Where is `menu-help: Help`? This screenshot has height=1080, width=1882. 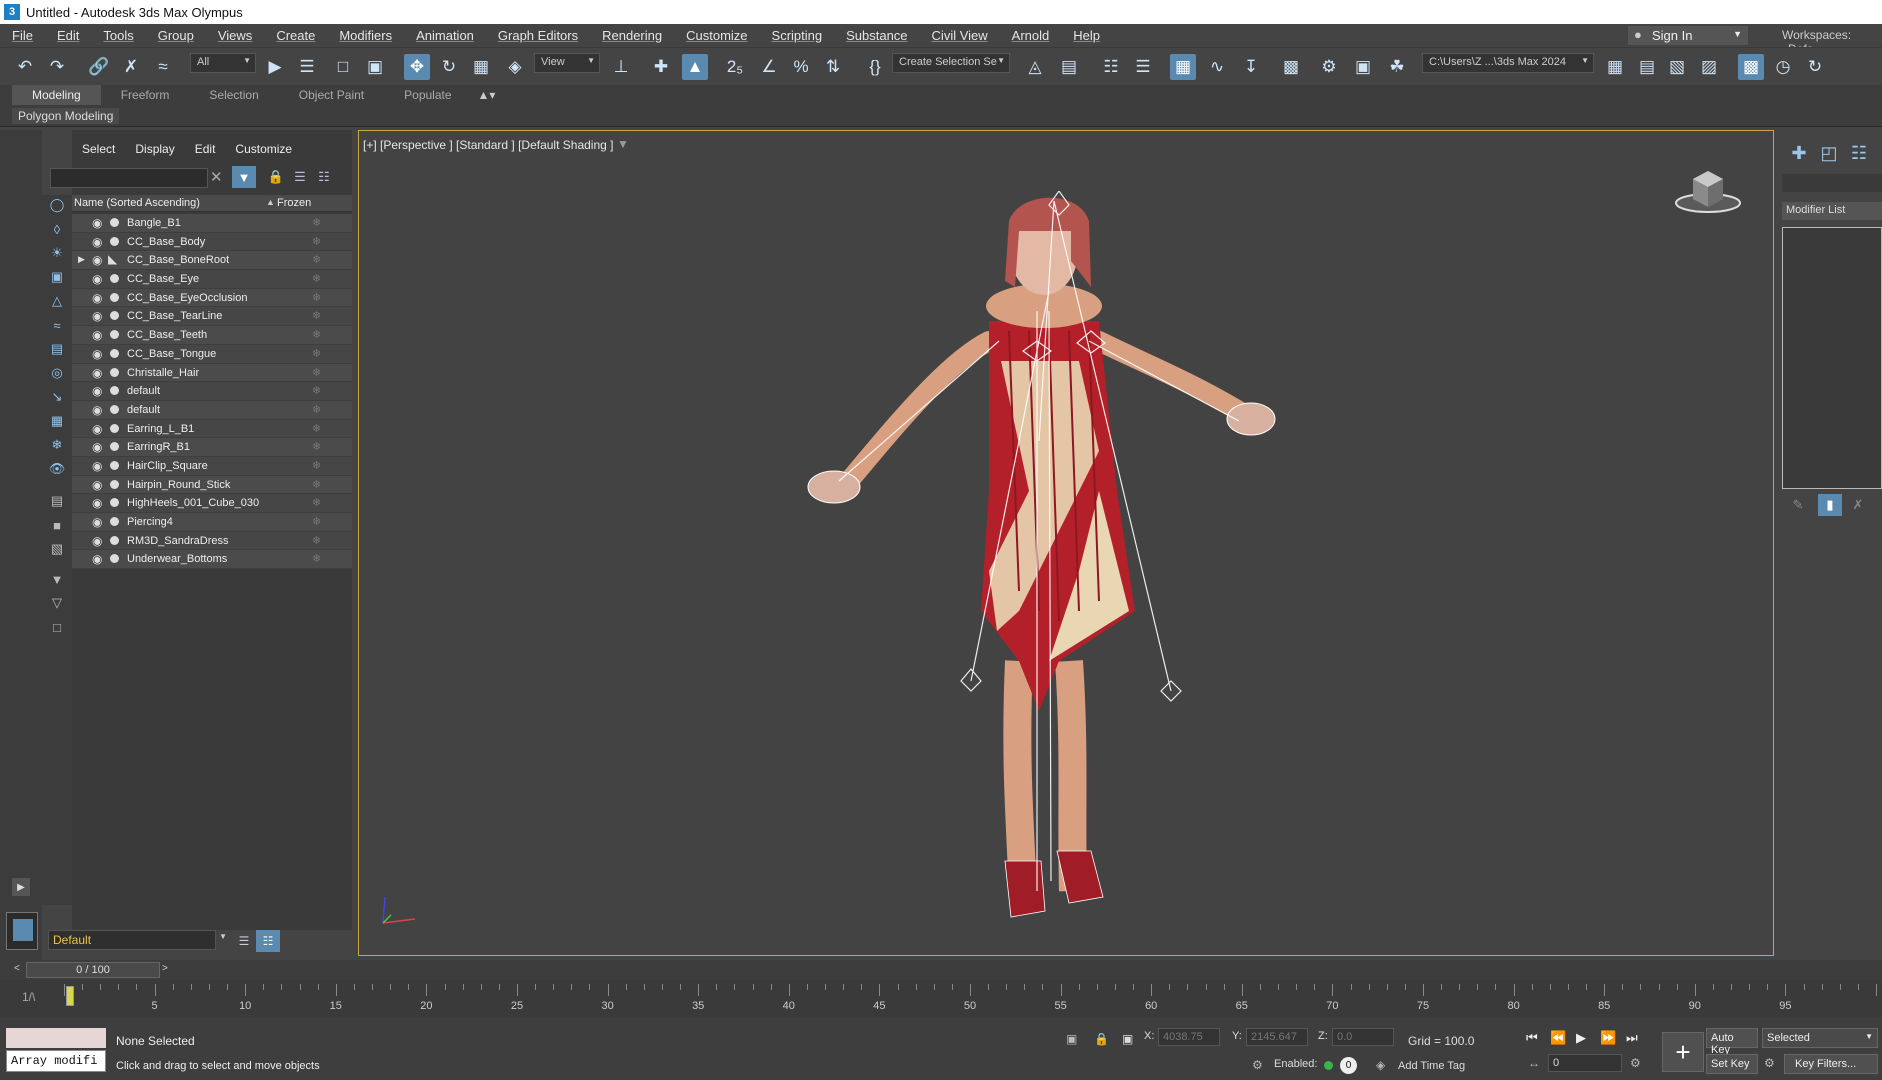 menu-help: Help is located at coordinates (1086, 35).